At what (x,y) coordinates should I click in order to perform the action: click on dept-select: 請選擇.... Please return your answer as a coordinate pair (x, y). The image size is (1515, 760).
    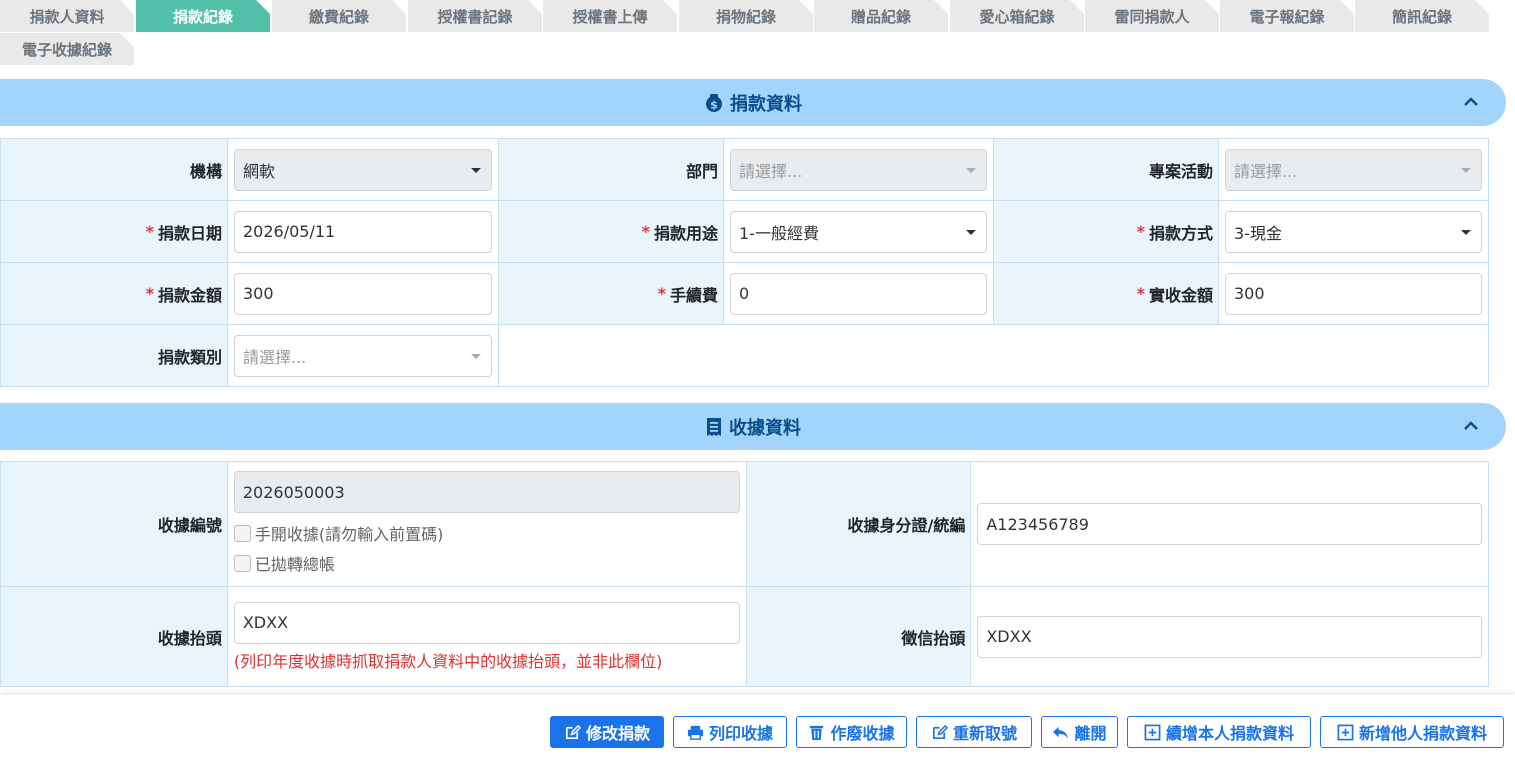
    Looking at the image, I should click on (858, 169).